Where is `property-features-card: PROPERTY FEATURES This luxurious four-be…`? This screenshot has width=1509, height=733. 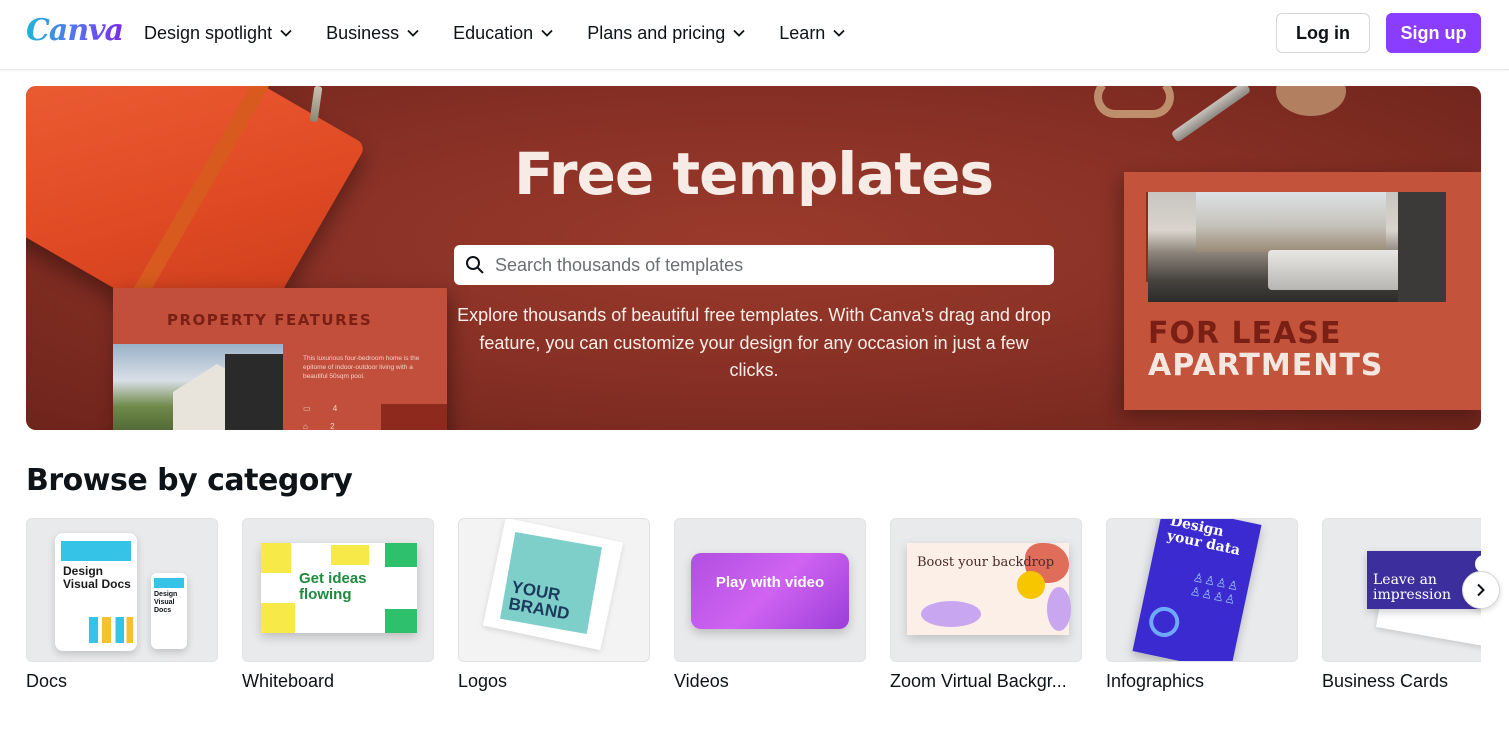 property-features-card: PROPERTY FEATURES This luxurious four-be… is located at coordinates (280, 359).